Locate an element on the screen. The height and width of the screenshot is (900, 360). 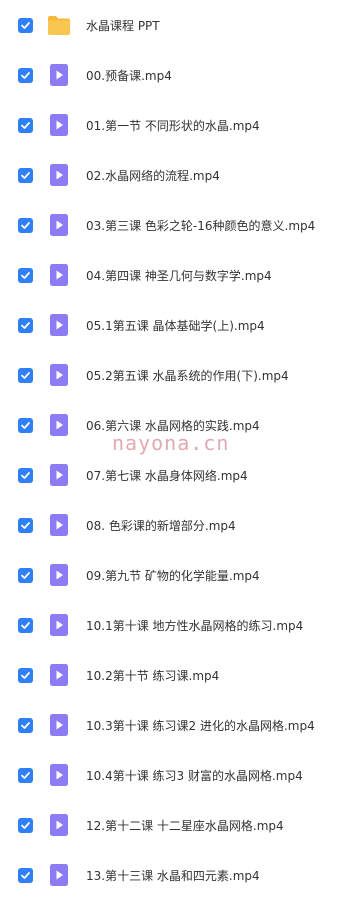
file-row: 12.第十二课 十二星座水晶网格.mp4 is located at coordinates (180, 825).